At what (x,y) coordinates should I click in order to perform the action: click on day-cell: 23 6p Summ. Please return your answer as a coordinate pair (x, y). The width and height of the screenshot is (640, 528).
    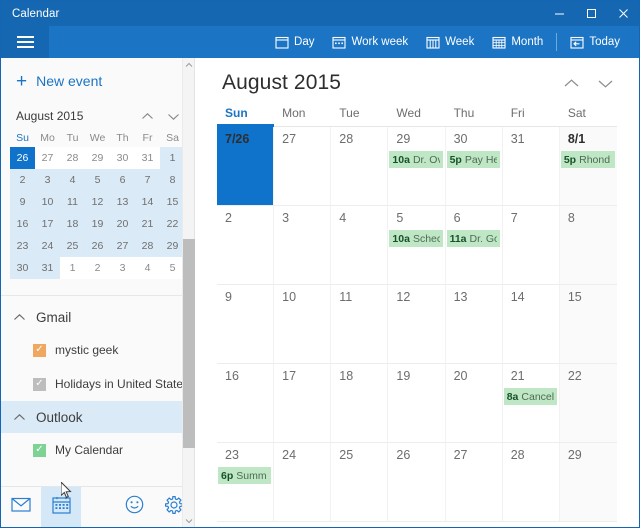
    Looking at the image, I should click on (246, 482).